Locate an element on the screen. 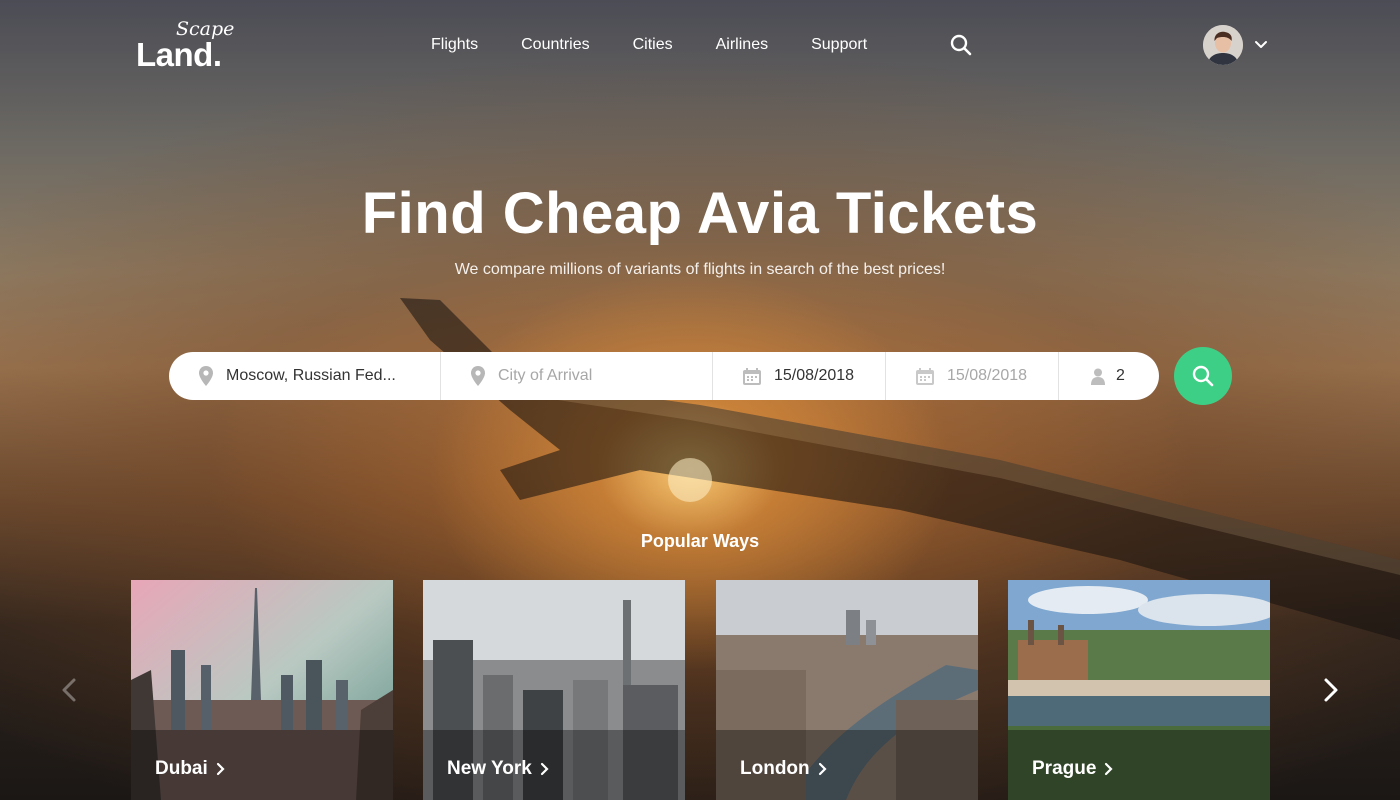  user-avatar is located at coordinates (1223, 45).